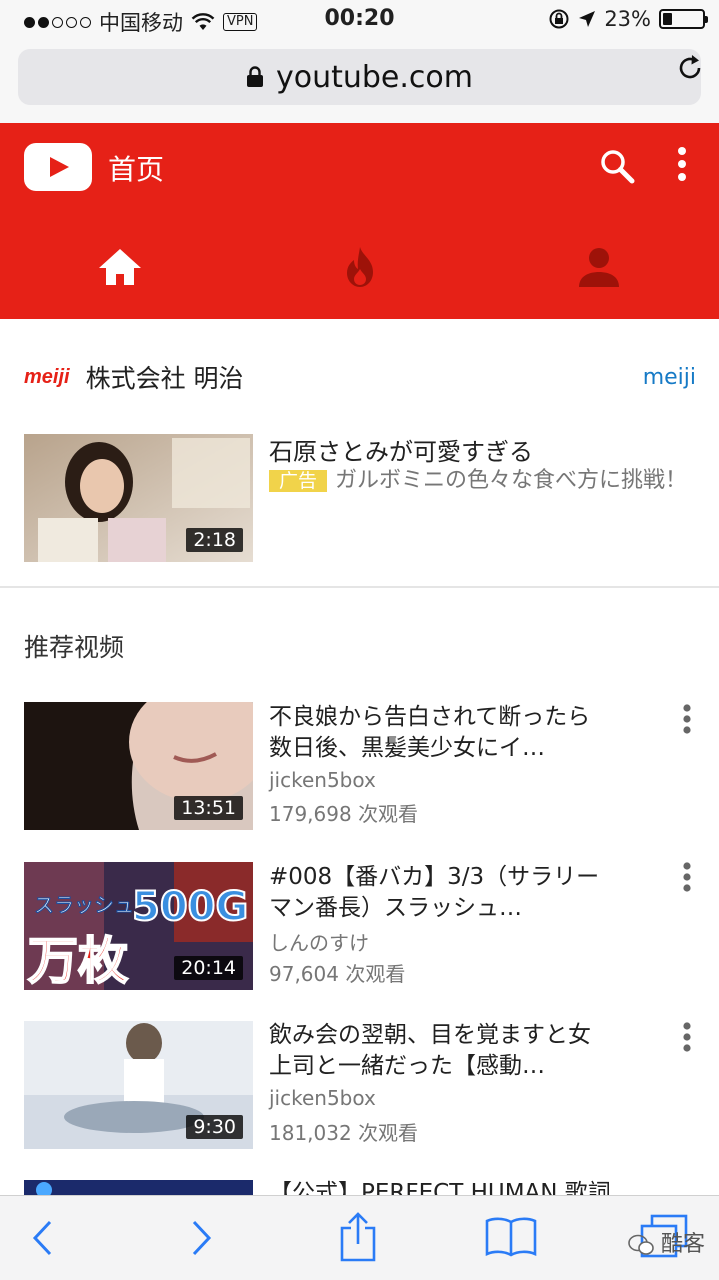 Image resolution: width=719 pixels, height=1280 pixels. I want to click on rotation-lock-icon, so click(559, 19).